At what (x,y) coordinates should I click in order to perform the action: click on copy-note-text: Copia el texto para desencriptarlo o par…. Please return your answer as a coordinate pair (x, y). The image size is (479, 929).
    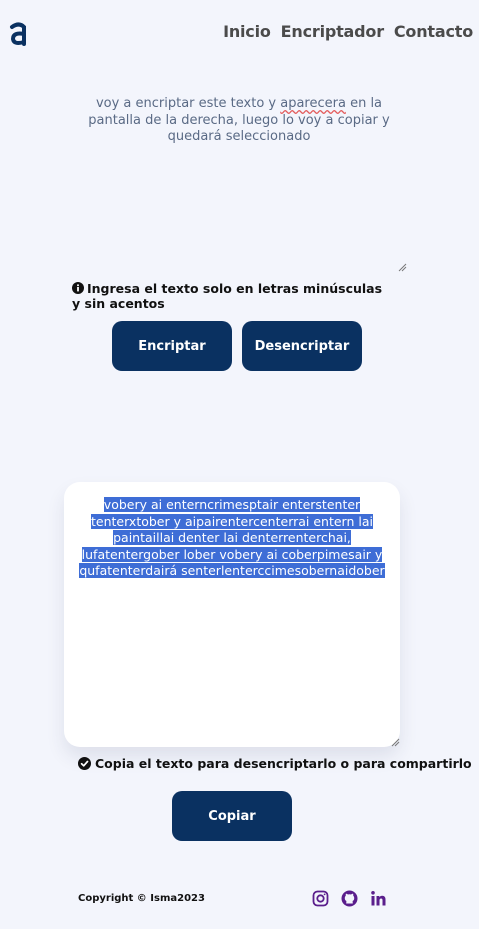
    Looking at the image, I should click on (283, 763).